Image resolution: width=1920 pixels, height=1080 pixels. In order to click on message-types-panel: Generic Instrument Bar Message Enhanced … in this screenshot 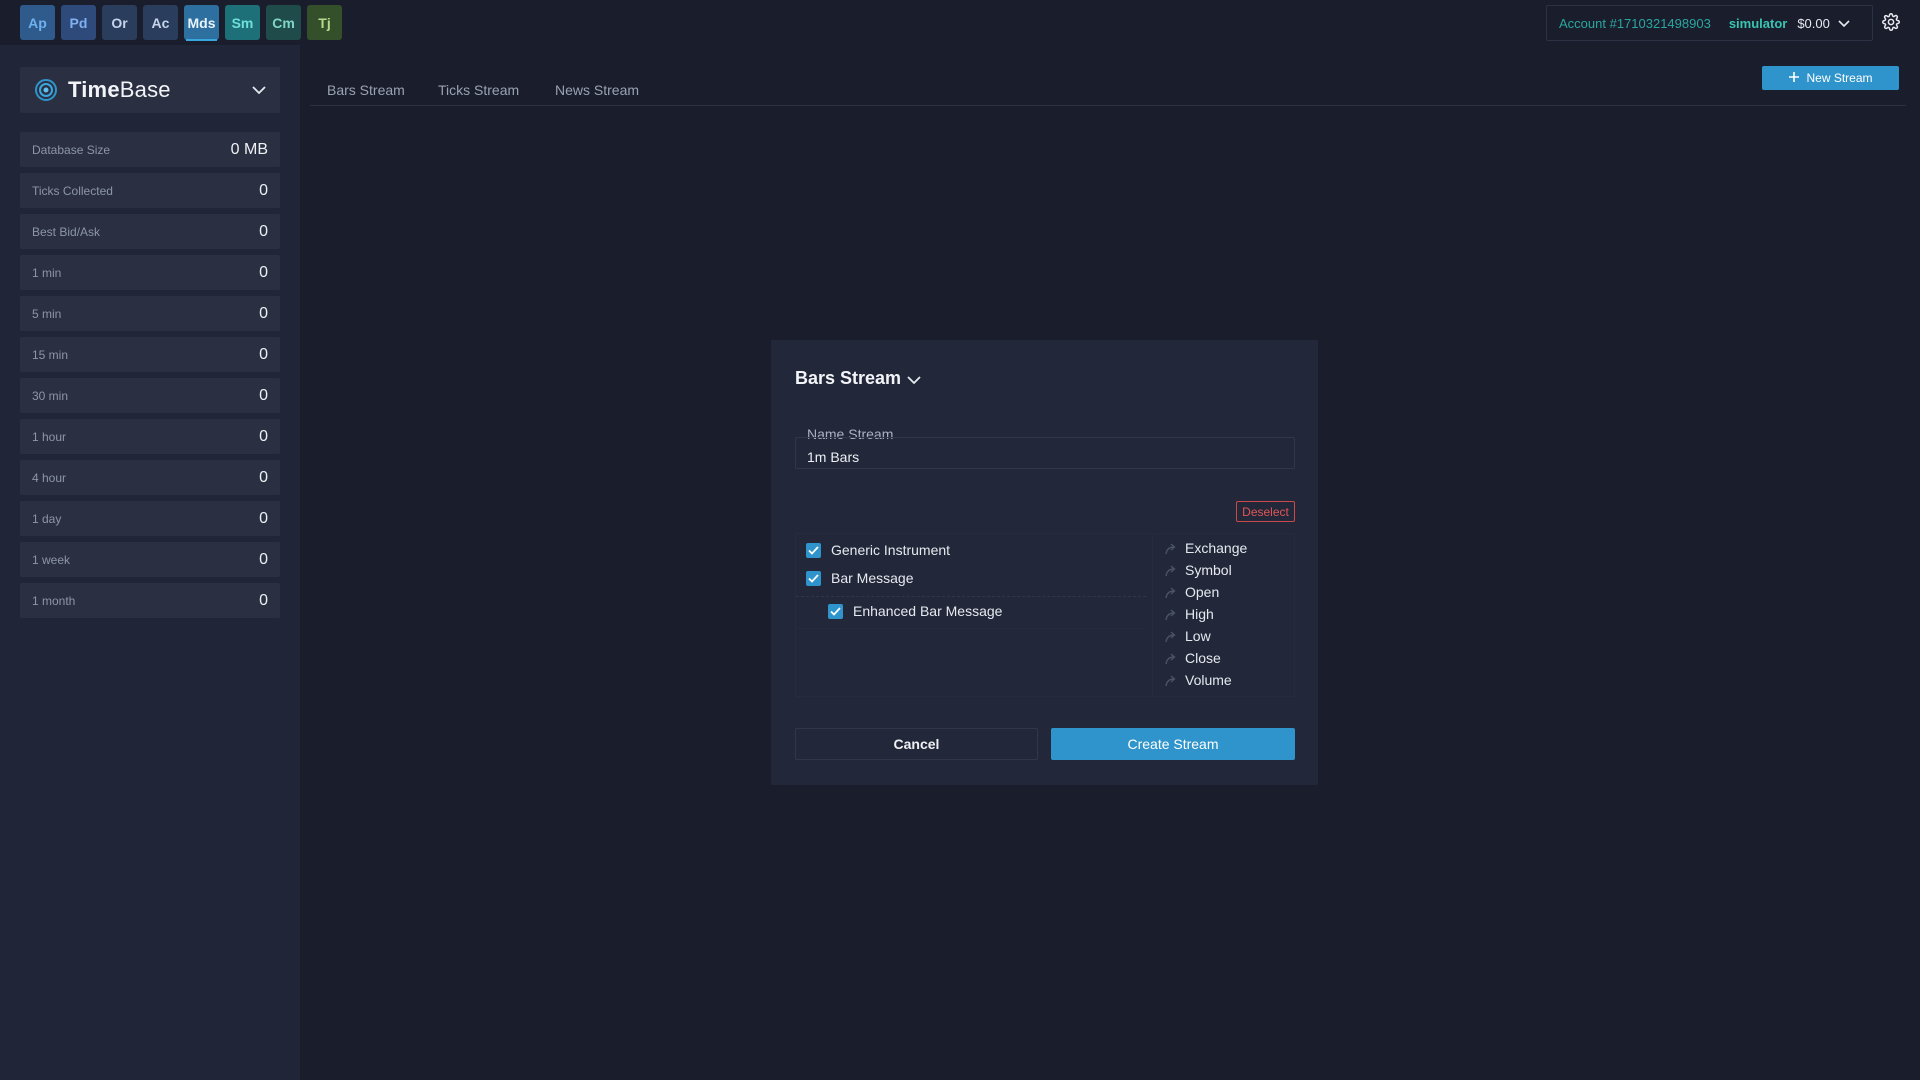, I will do `click(1045, 615)`.